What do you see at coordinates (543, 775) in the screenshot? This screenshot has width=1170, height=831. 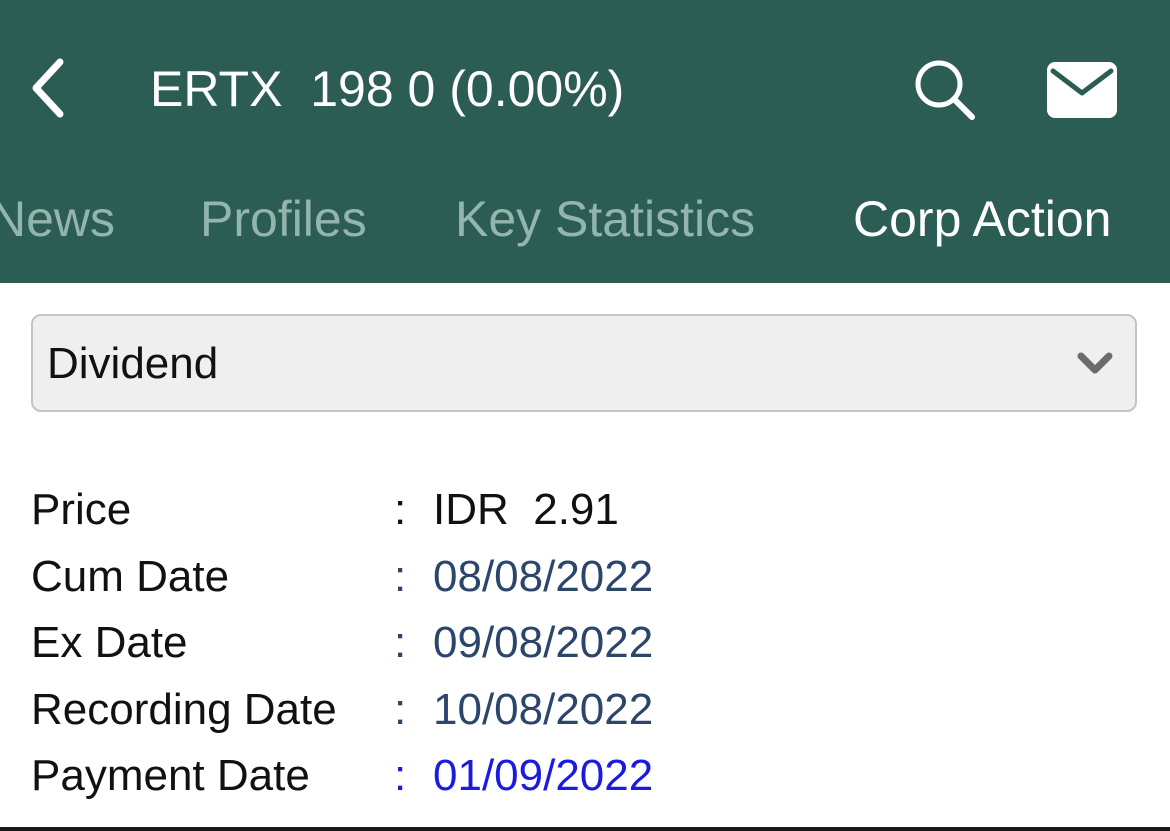 I see `detail-value-payment-date: 01/09/2022` at bounding box center [543, 775].